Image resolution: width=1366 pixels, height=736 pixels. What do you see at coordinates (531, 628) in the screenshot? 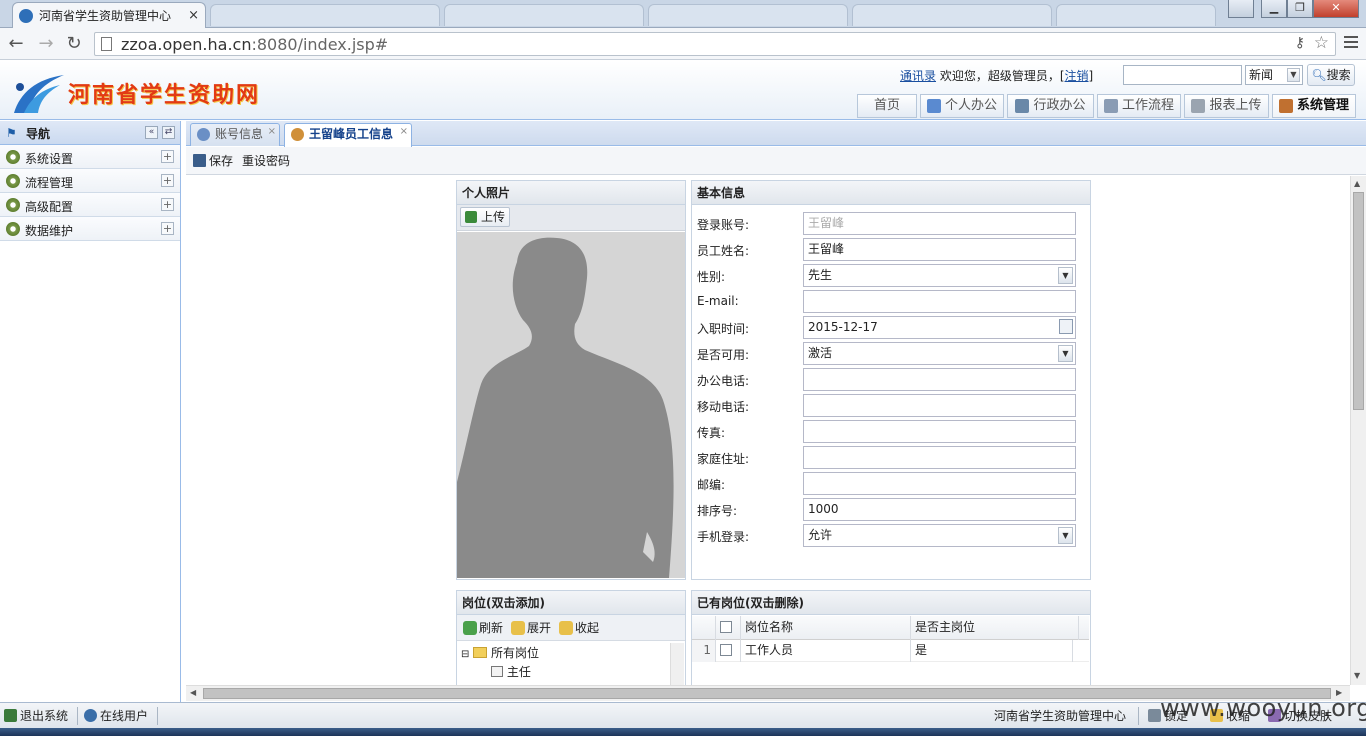
I see `expand-button: 展开` at bounding box center [531, 628].